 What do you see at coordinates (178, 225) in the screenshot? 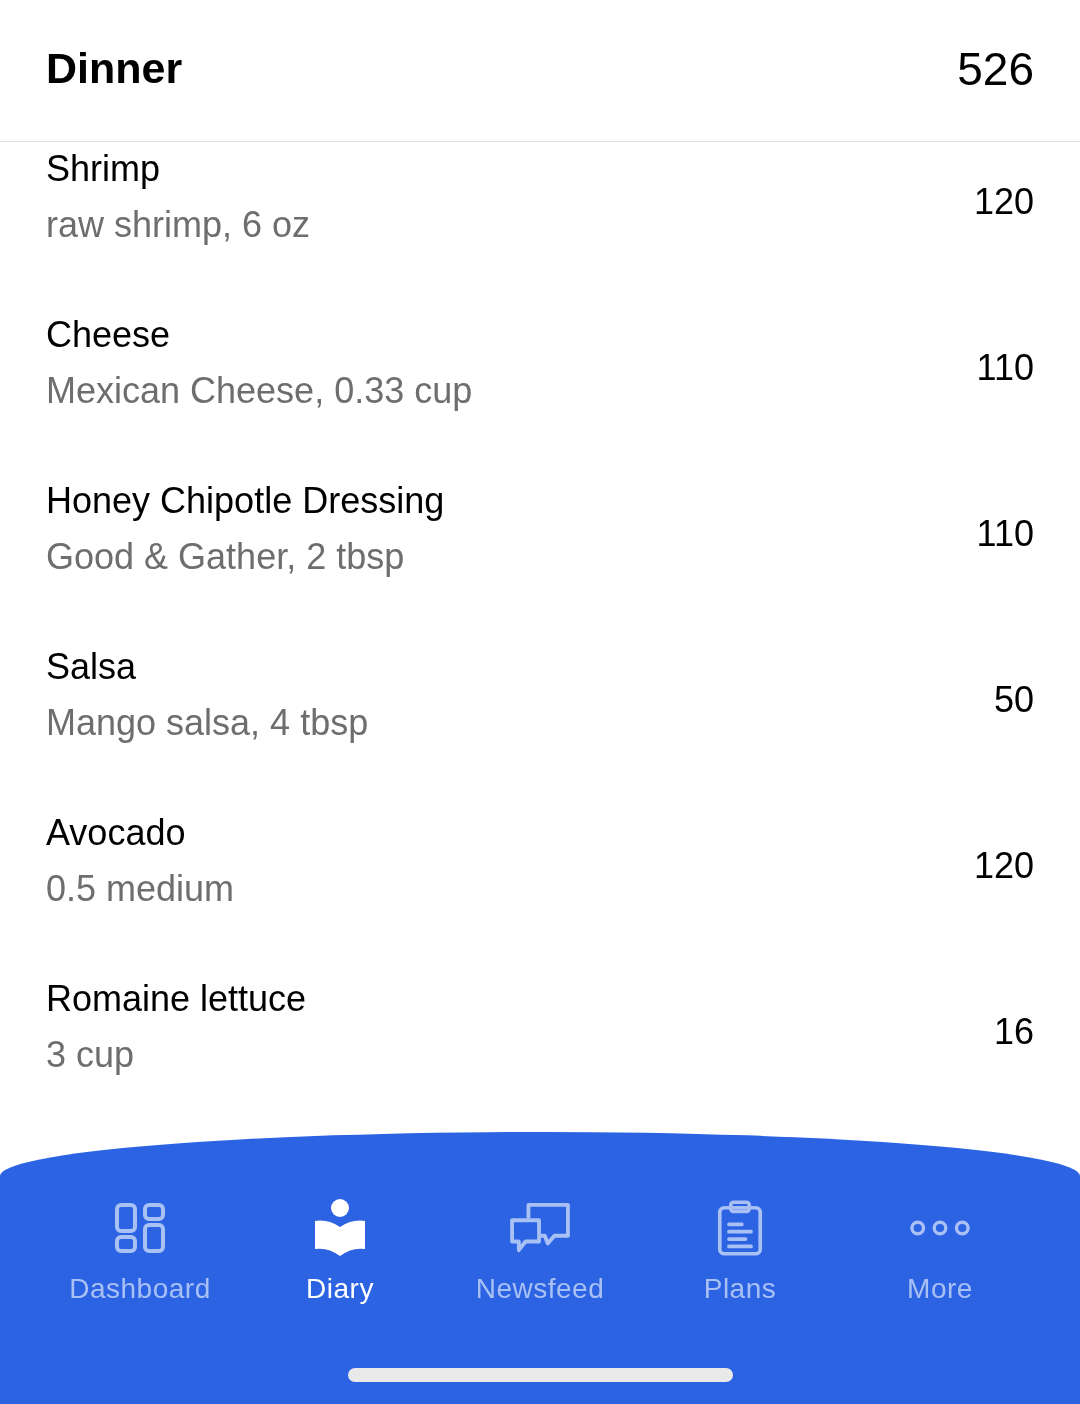
I see `food-detail: raw shrimp, 6 oz` at bounding box center [178, 225].